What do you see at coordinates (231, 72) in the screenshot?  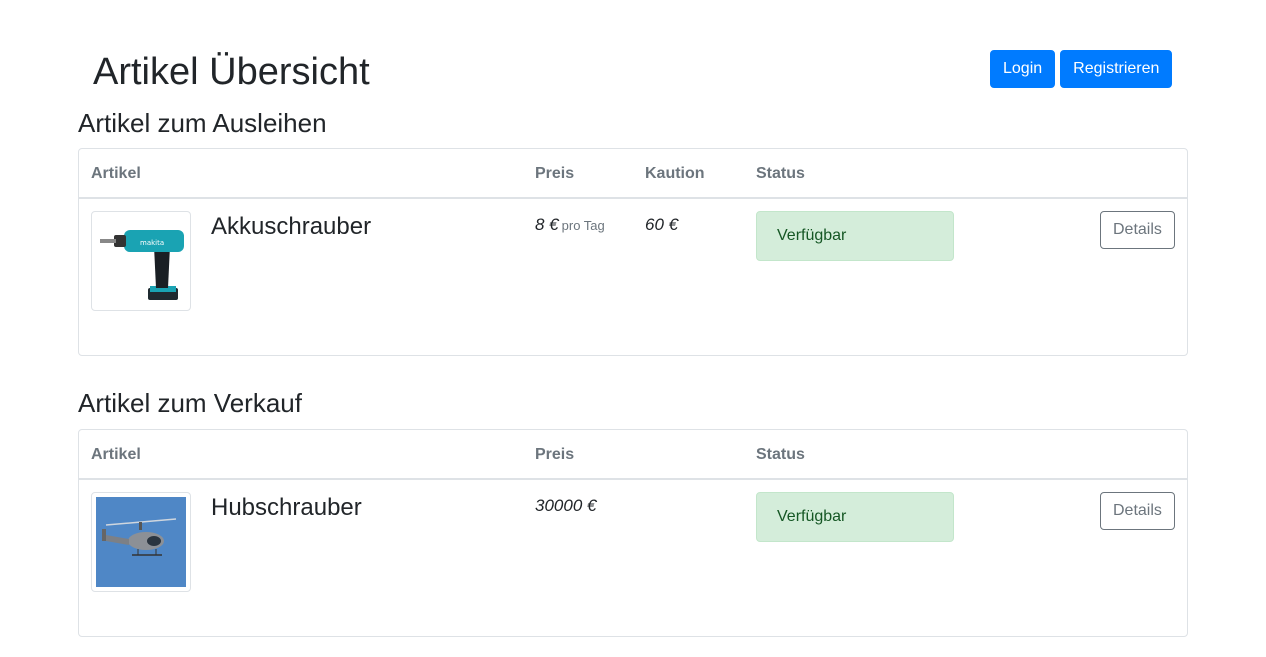 I see `page-title: Artikel Übersicht` at bounding box center [231, 72].